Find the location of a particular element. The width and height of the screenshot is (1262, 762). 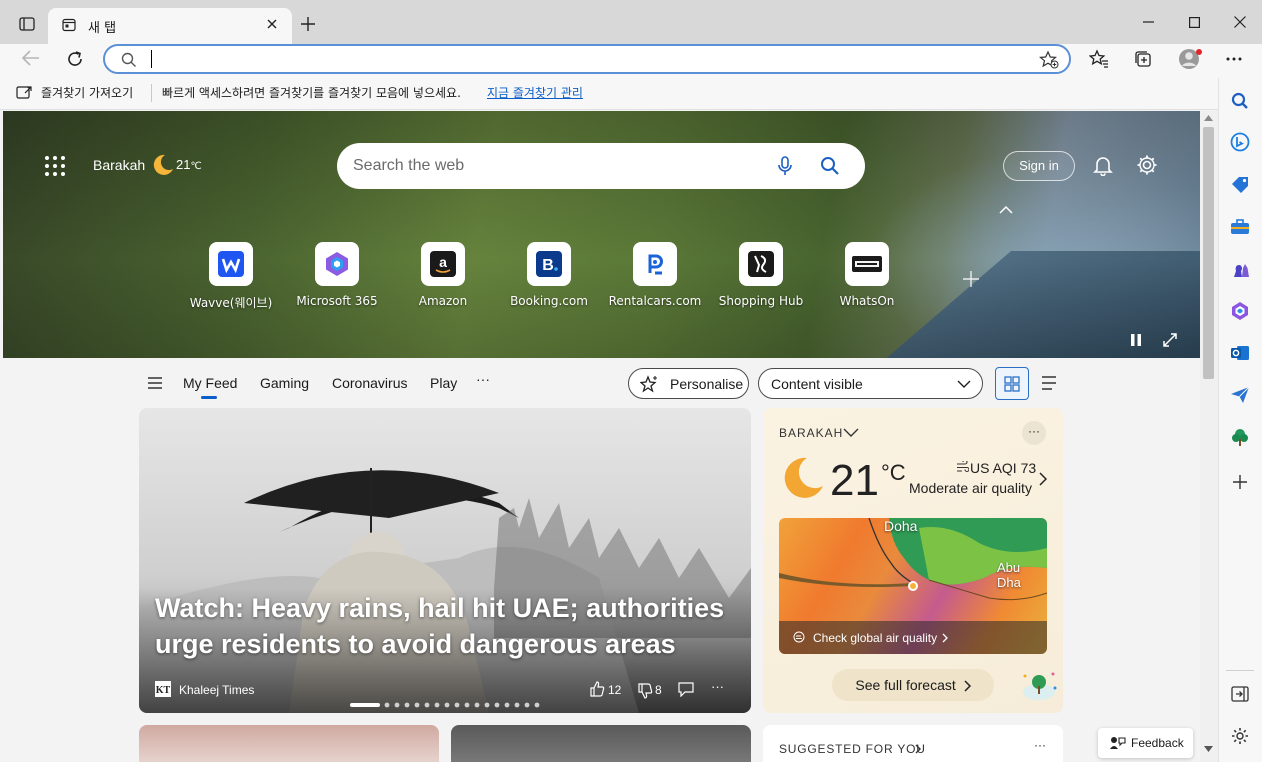

tab-play: Play is located at coordinates (443, 383).